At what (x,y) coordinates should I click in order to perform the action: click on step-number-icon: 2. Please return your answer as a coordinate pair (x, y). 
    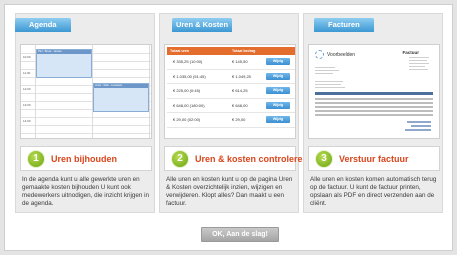
    Looking at the image, I should click on (180, 159).